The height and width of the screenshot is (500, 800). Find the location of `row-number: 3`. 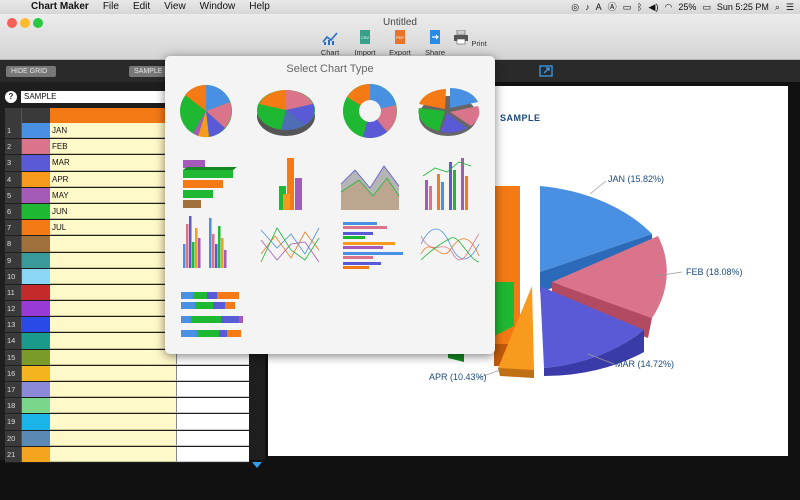

row-number: 3 is located at coordinates (13, 163).